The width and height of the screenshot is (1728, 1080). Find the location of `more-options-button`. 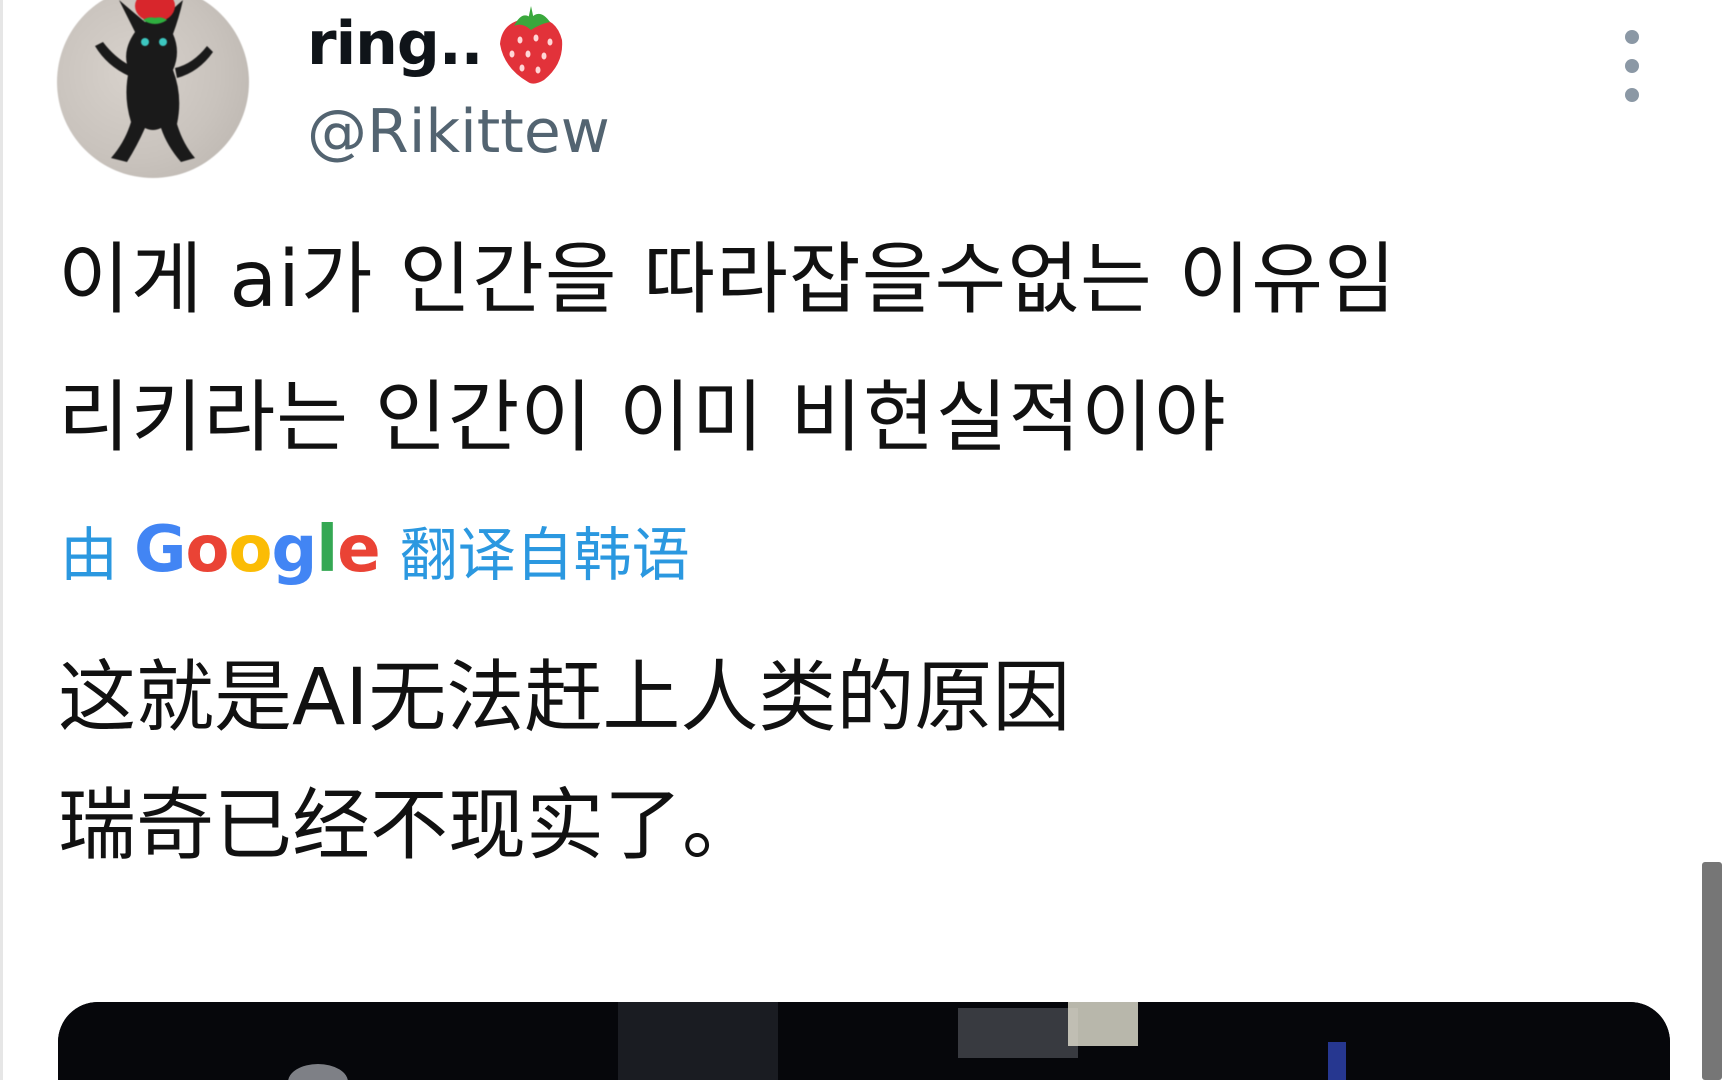

more-options-button is located at coordinates (1632, 66).